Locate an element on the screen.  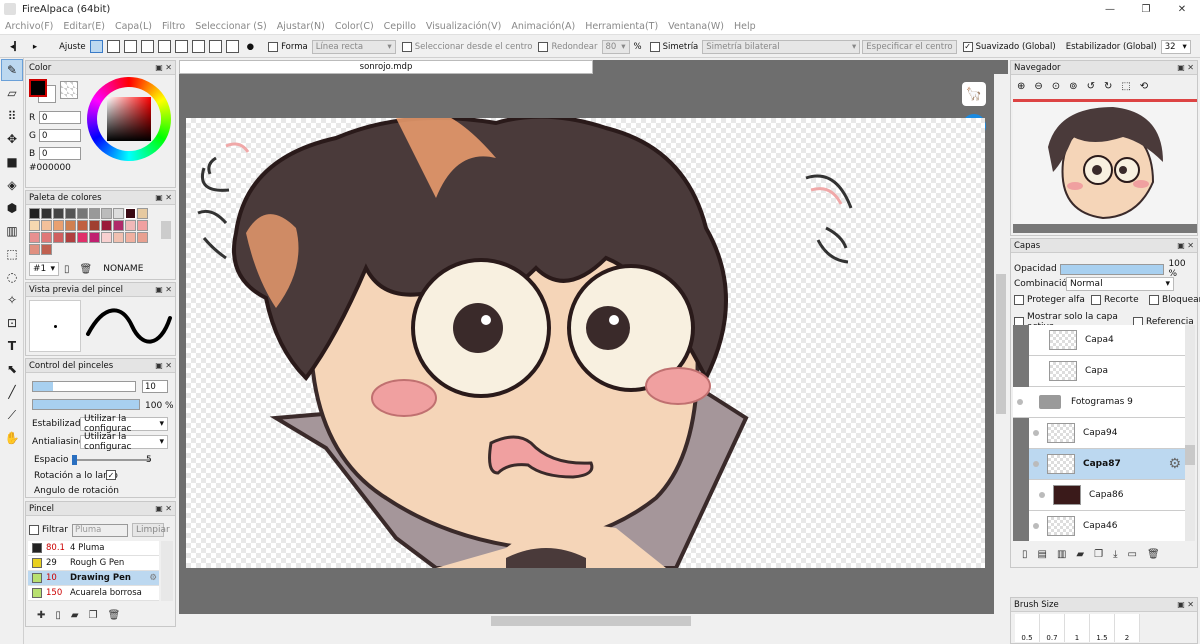
zoom-actual-icon: ⊚ is located at coordinates (1073, 86).